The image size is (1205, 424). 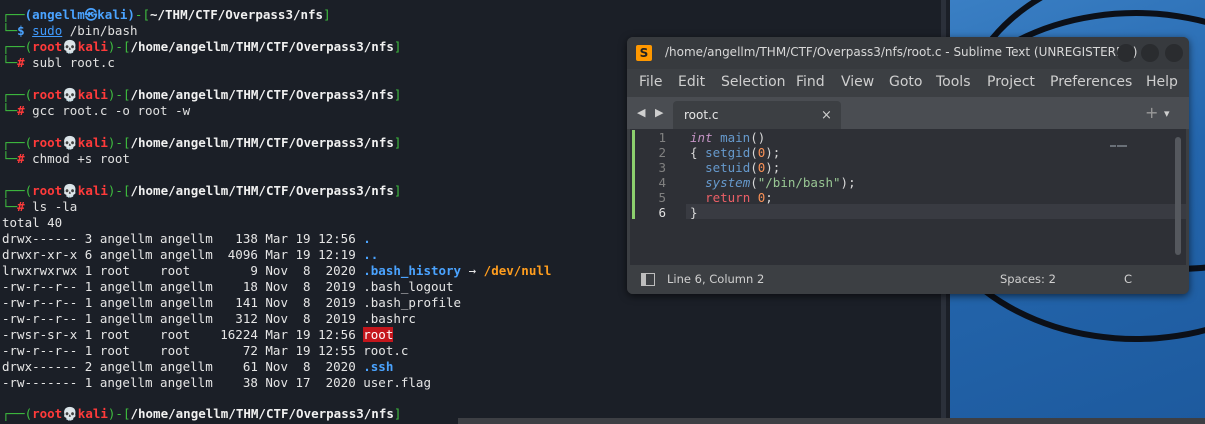 What do you see at coordinates (1178, 196) in the screenshot?
I see `editor-scrollbar` at bounding box center [1178, 196].